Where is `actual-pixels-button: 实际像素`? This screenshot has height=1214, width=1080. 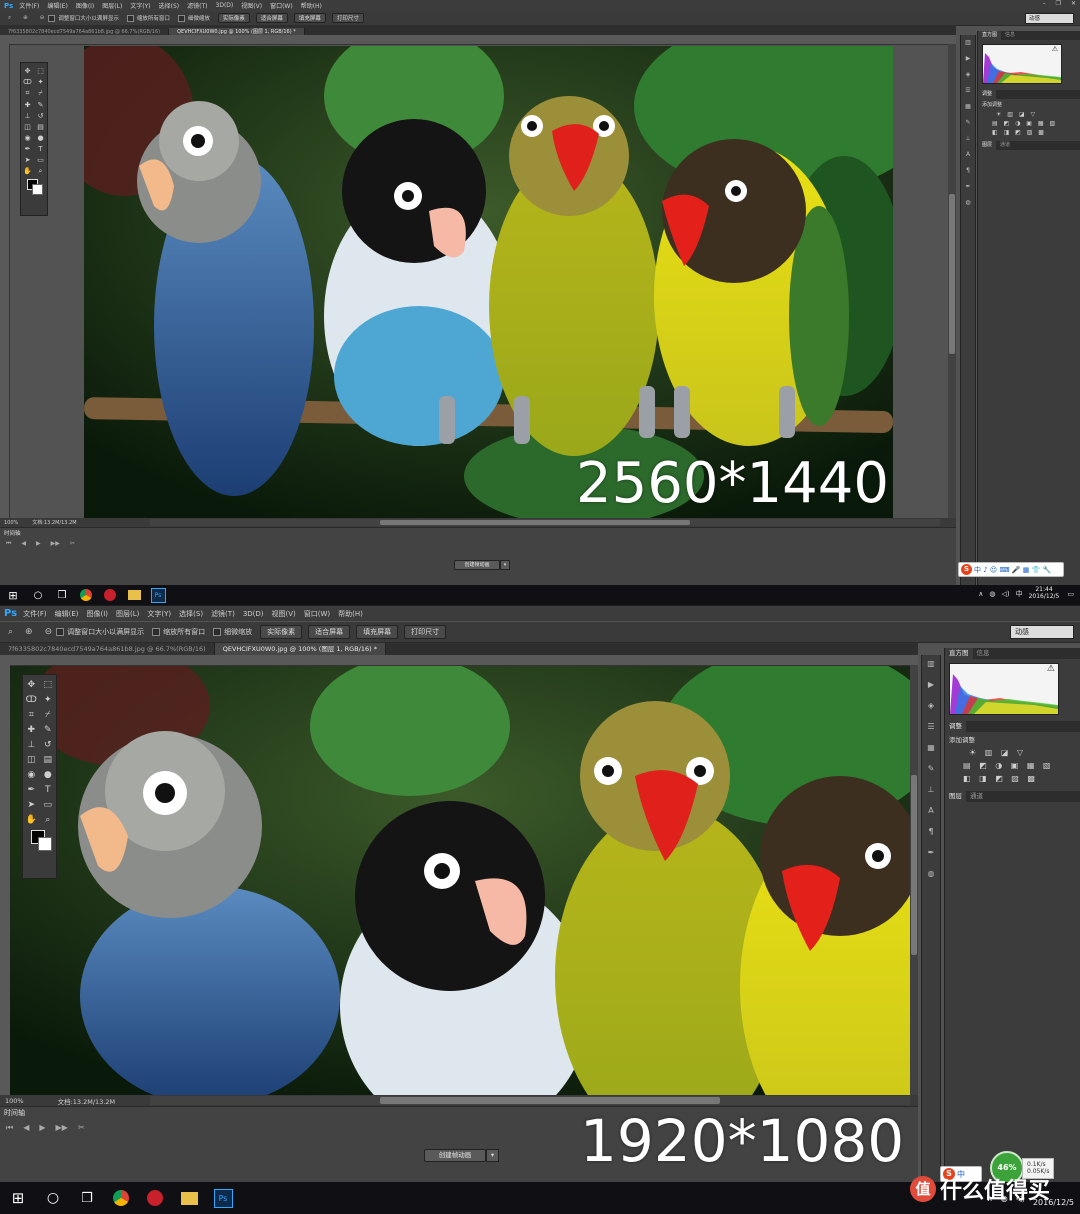 actual-pixels-button: 实际像素 is located at coordinates (281, 632).